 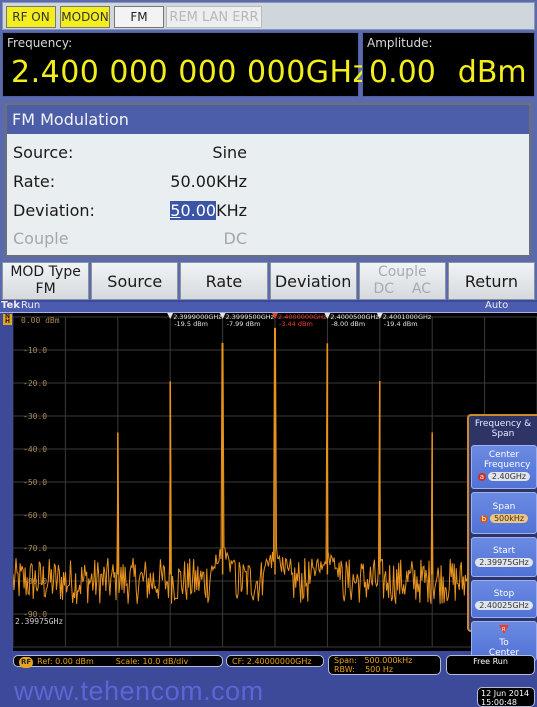 What do you see at coordinates (39, 621) in the screenshot?
I see `x-start-label: 2.39975GHz` at bounding box center [39, 621].